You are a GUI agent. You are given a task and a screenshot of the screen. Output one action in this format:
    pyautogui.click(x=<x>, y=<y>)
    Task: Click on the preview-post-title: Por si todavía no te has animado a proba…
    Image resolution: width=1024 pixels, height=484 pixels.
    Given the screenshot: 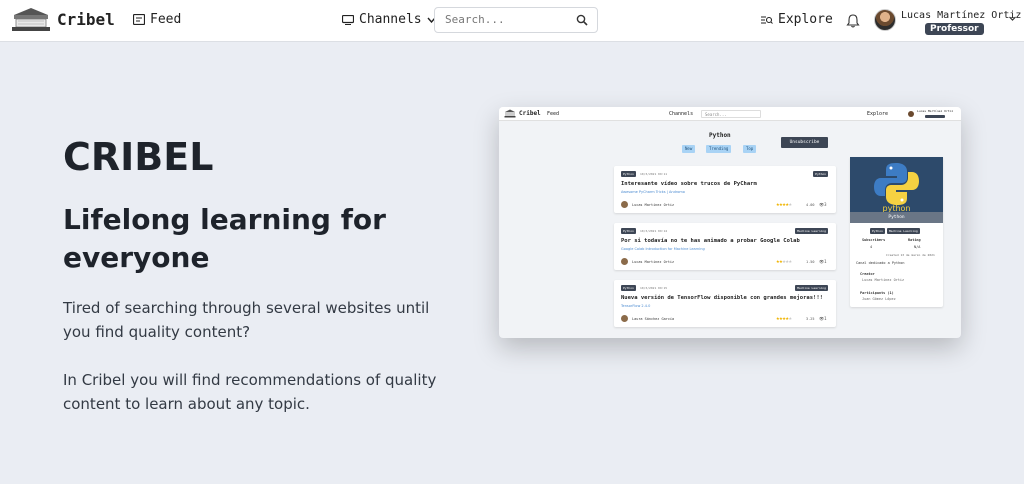 What is the action you would take?
    pyautogui.click(x=710, y=241)
    